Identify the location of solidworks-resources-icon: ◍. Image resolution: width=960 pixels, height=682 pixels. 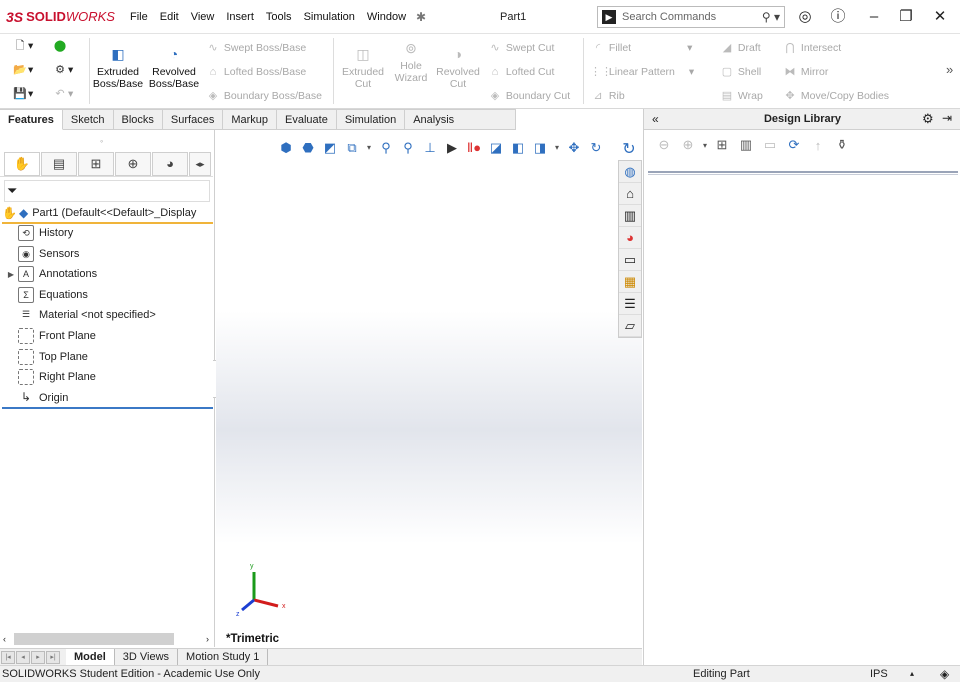
(630, 172).